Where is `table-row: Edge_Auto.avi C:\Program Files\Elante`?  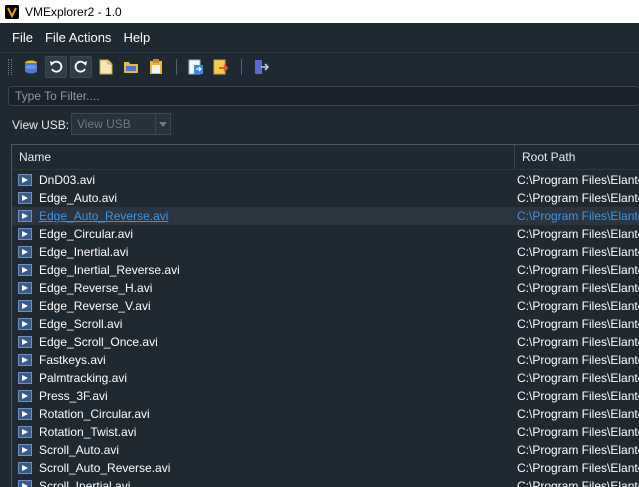 table-row: Edge_Auto.avi C:\Program Files\Elante is located at coordinates (325, 198).